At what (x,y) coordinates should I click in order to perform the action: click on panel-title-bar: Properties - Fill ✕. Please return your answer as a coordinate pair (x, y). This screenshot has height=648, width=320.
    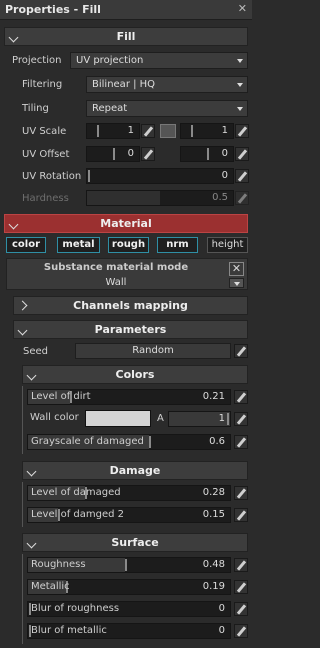
    Looking at the image, I should click on (126, 10).